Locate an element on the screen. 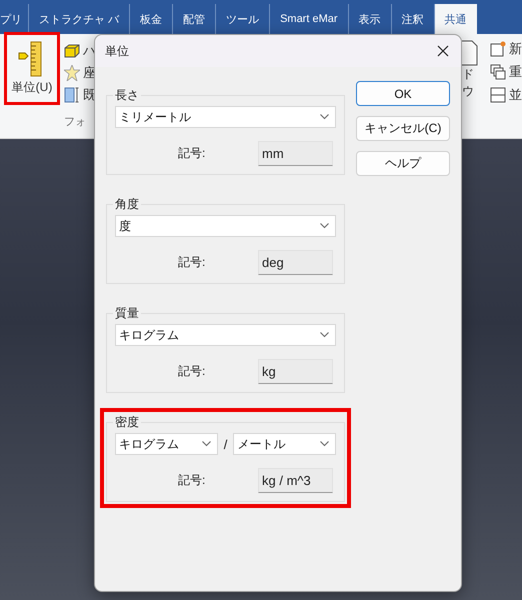 This screenshot has width=522, height=600. close-button is located at coordinates (443, 51).